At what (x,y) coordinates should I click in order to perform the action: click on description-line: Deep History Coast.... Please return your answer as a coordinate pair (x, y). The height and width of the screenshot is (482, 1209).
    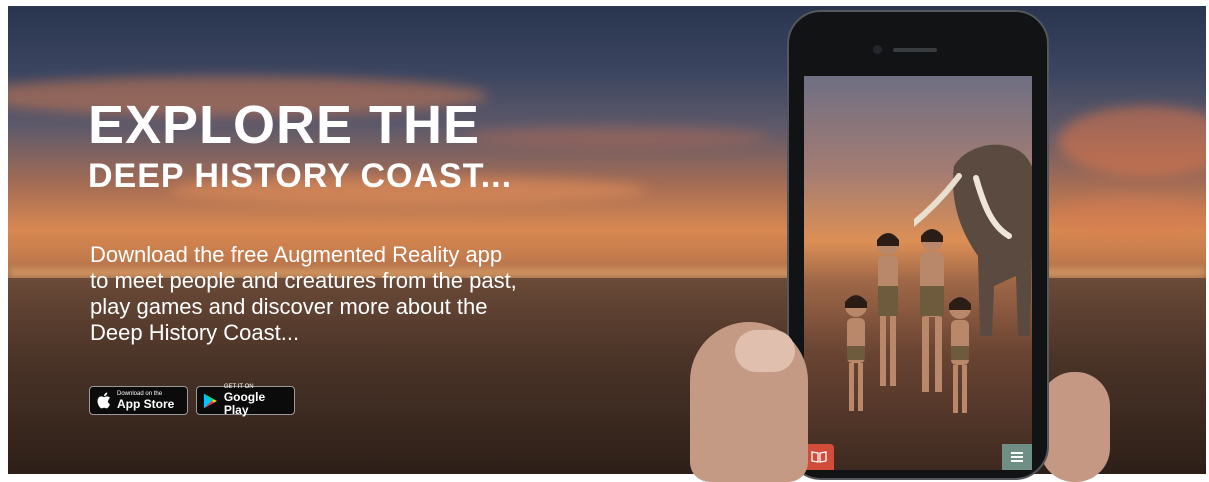
    Looking at the image, I should click on (195, 332).